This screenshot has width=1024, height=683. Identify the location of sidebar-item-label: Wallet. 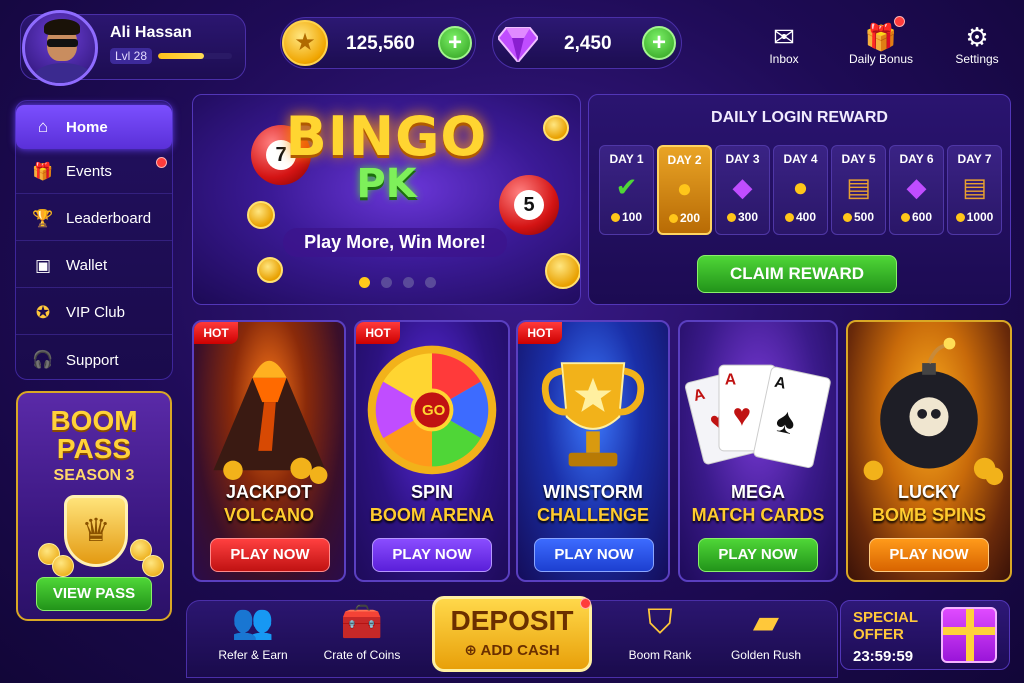
(87, 265).